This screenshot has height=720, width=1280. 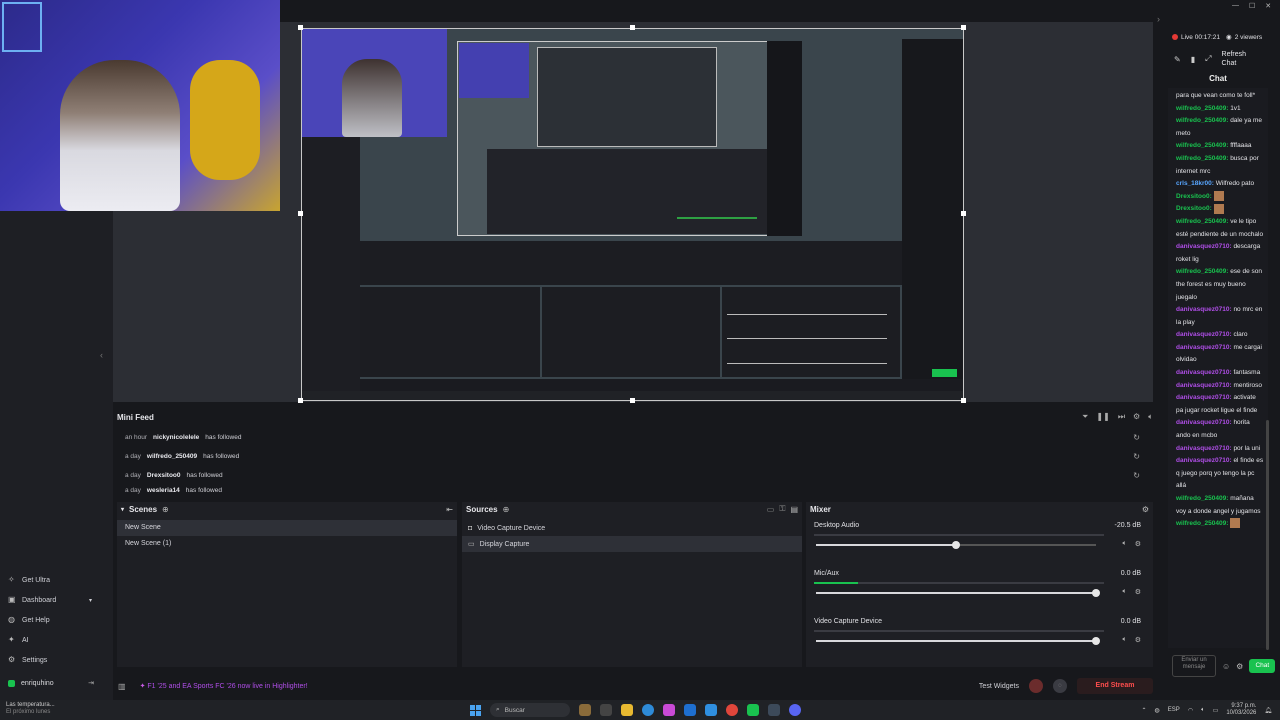 What do you see at coordinates (1234, 59) in the screenshot?
I see `refresh-chat-button: Refresh Chat` at bounding box center [1234, 59].